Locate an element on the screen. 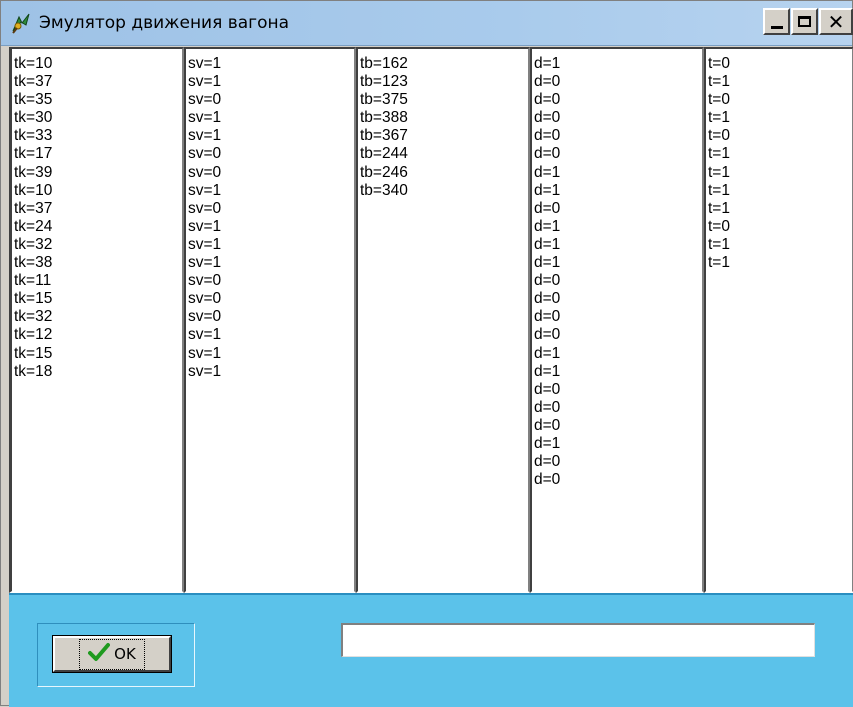 Image resolution: width=853 pixels, height=707 pixels. tk-list-item: tk=17 is located at coordinates (98, 154).